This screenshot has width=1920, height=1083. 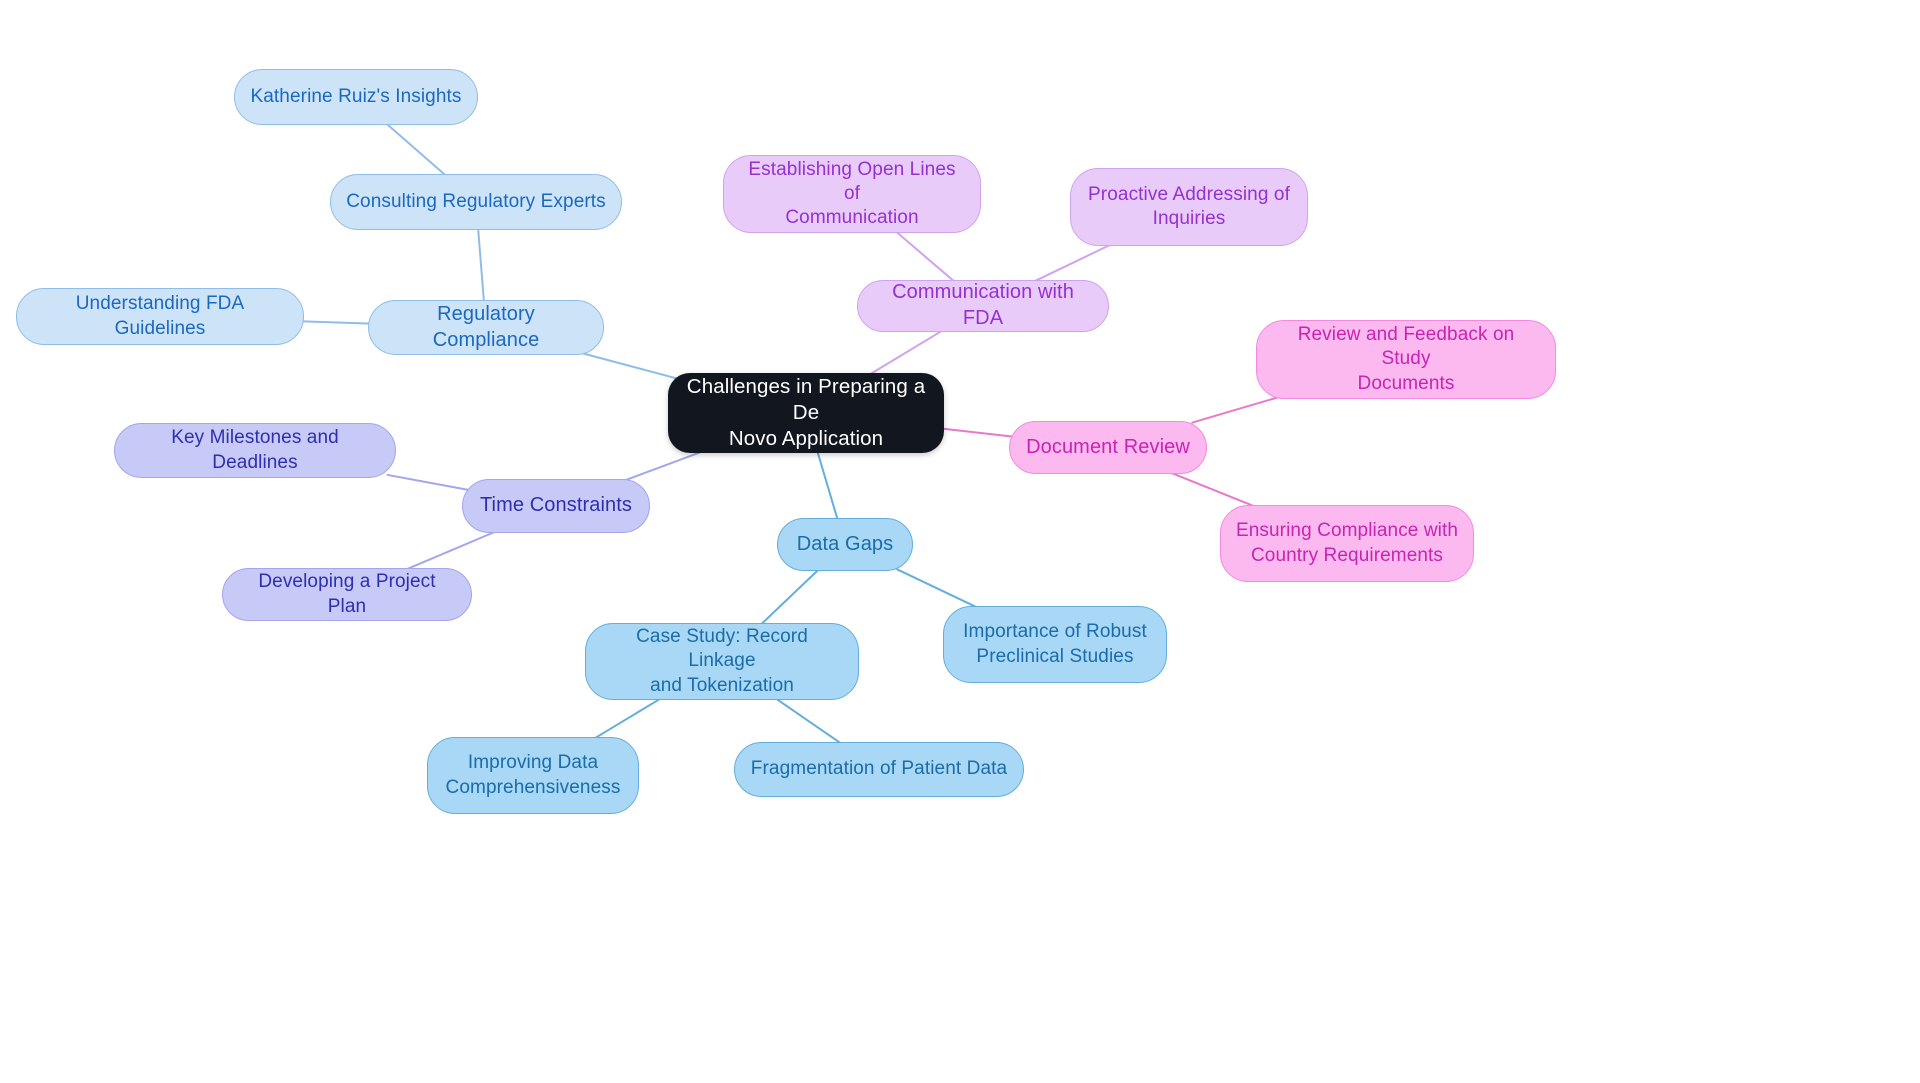 What do you see at coordinates (1055, 644) in the screenshot?
I see `leaf-node-importance-of-robust-preclinical-studies: Importance of Robust Preclinical Studies` at bounding box center [1055, 644].